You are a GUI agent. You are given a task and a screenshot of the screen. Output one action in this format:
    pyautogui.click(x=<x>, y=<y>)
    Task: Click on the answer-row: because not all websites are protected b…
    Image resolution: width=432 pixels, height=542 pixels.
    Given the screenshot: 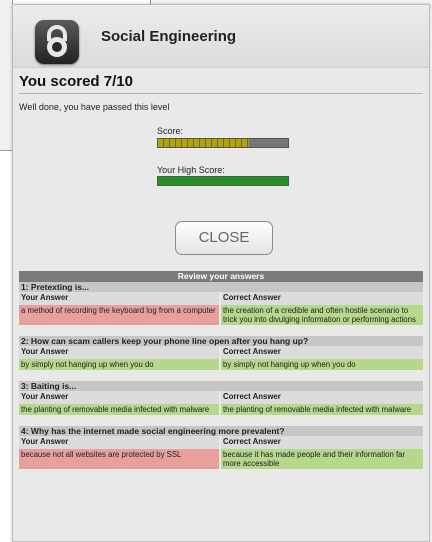 What is the action you would take?
    pyautogui.click(x=221, y=459)
    